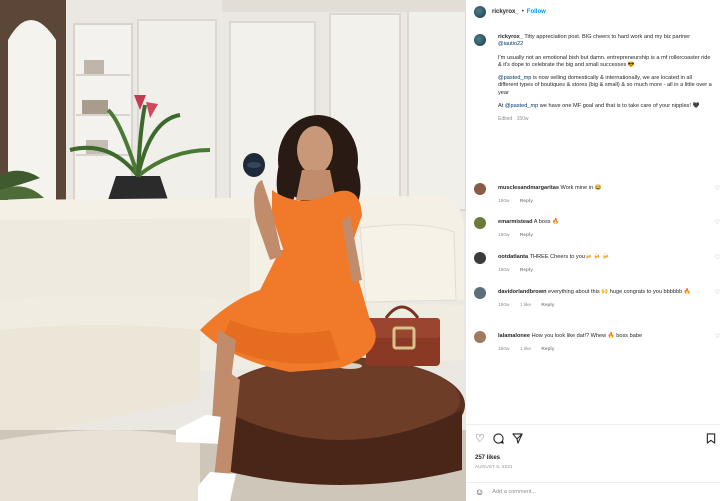  What do you see at coordinates (569, 257) in the screenshot?
I see `comment-text: THREE Cheers to you🍻 🍻 🍻` at bounding box center [569, 257].